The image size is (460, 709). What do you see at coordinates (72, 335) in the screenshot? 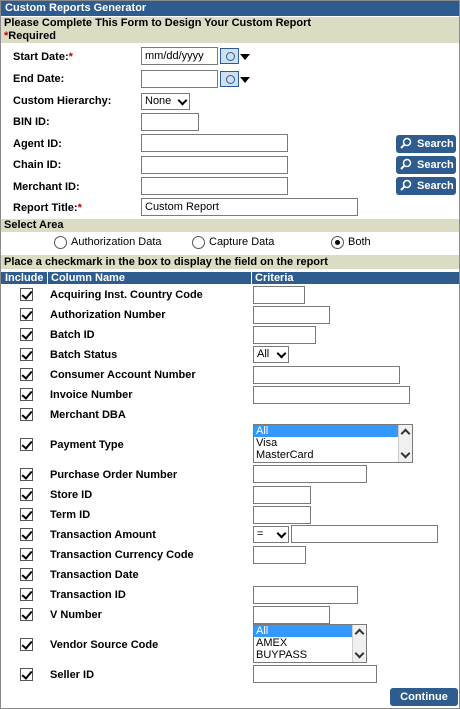
I see `row-label: Batch ID` at bounding box center [72, 335].